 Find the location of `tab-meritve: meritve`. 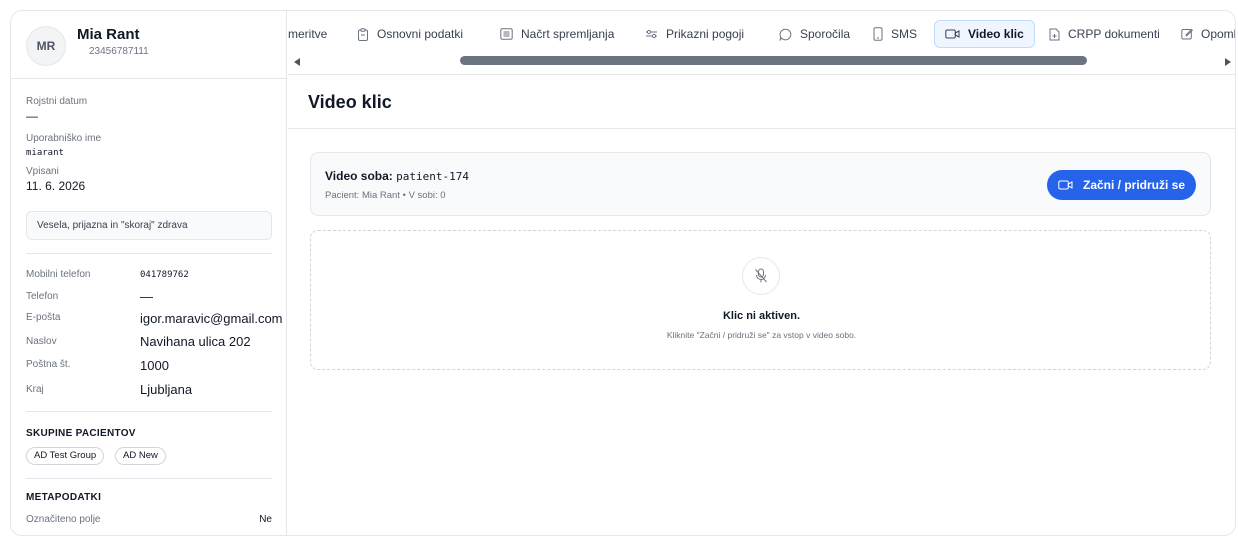

tab-meritve: meritve is located at coordinates (307, 34).